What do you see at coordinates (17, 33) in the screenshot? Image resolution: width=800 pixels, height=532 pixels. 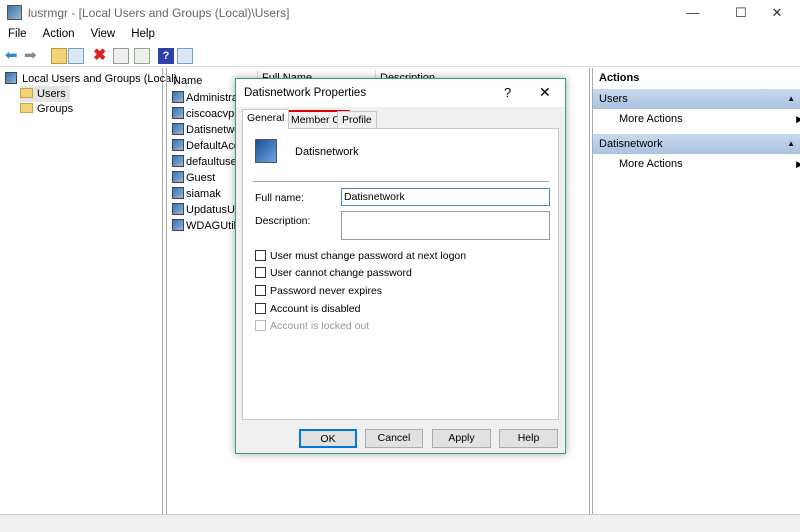 I see `menu-file: File` at bounding box center [17, 33].